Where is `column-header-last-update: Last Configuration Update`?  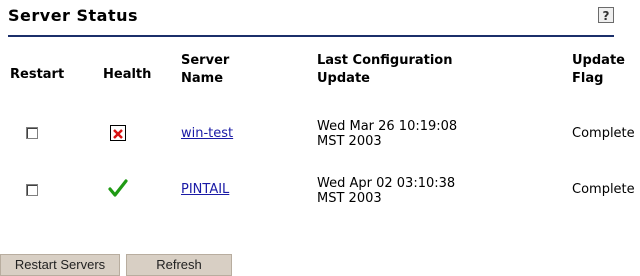 column-header-last-update: Last Configuration Update is located at coordinates (417, 70).